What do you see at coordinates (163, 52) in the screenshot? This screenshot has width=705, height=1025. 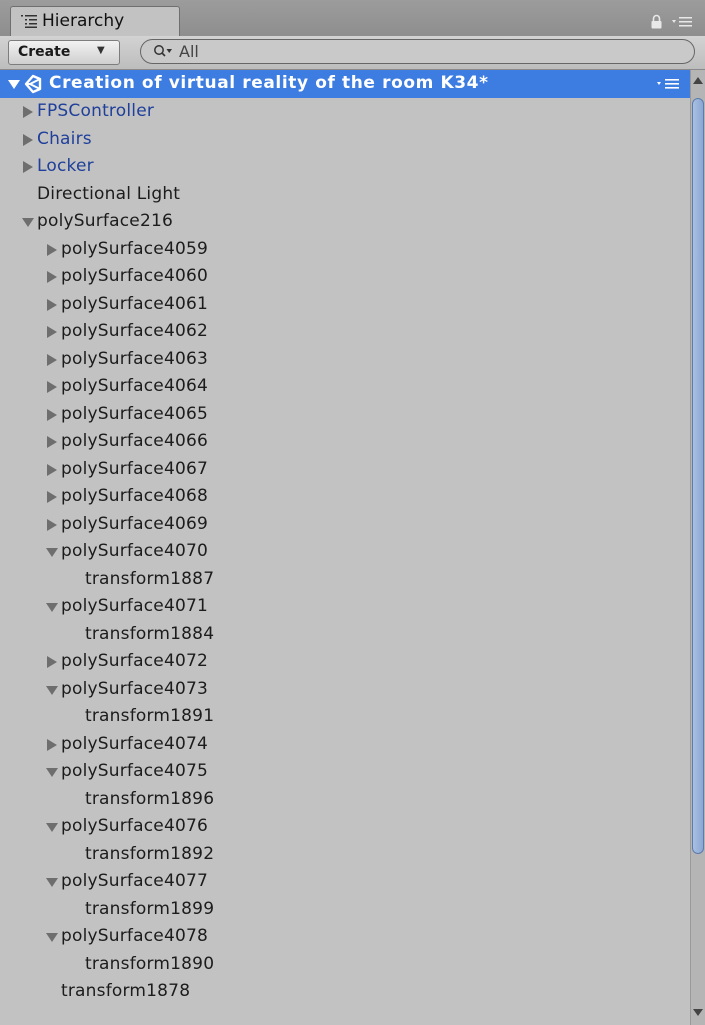 I see `search-icon` at bounding box center [163, 52].